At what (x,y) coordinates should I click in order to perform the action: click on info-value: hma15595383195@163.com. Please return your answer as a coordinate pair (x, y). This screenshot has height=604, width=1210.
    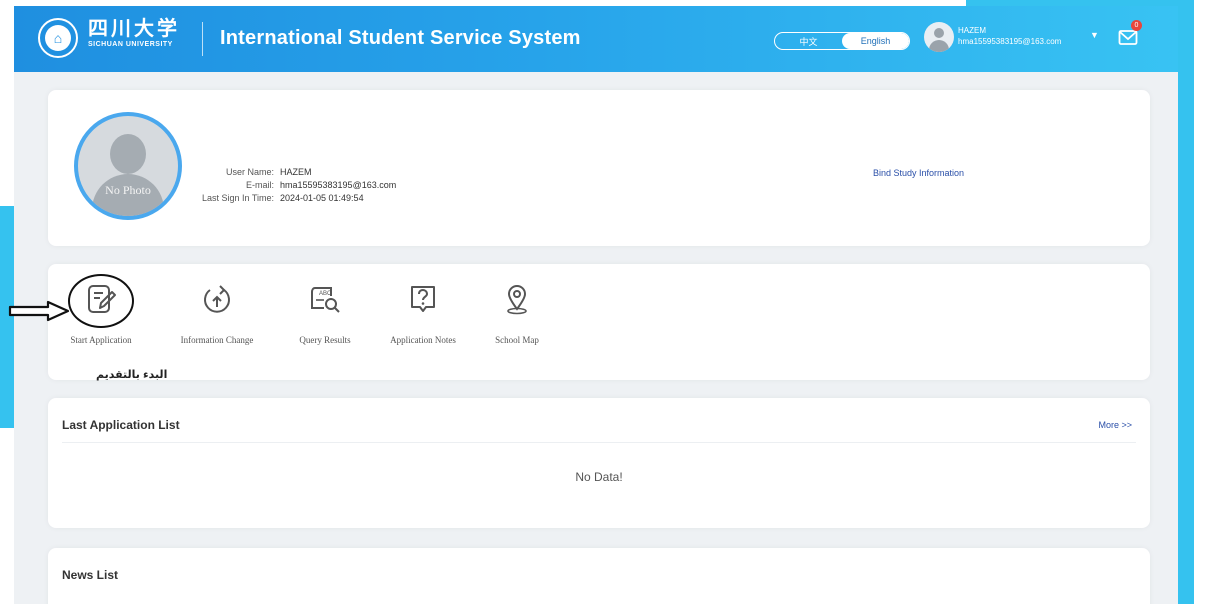
    Looking at the image, I should click on (338, 185).